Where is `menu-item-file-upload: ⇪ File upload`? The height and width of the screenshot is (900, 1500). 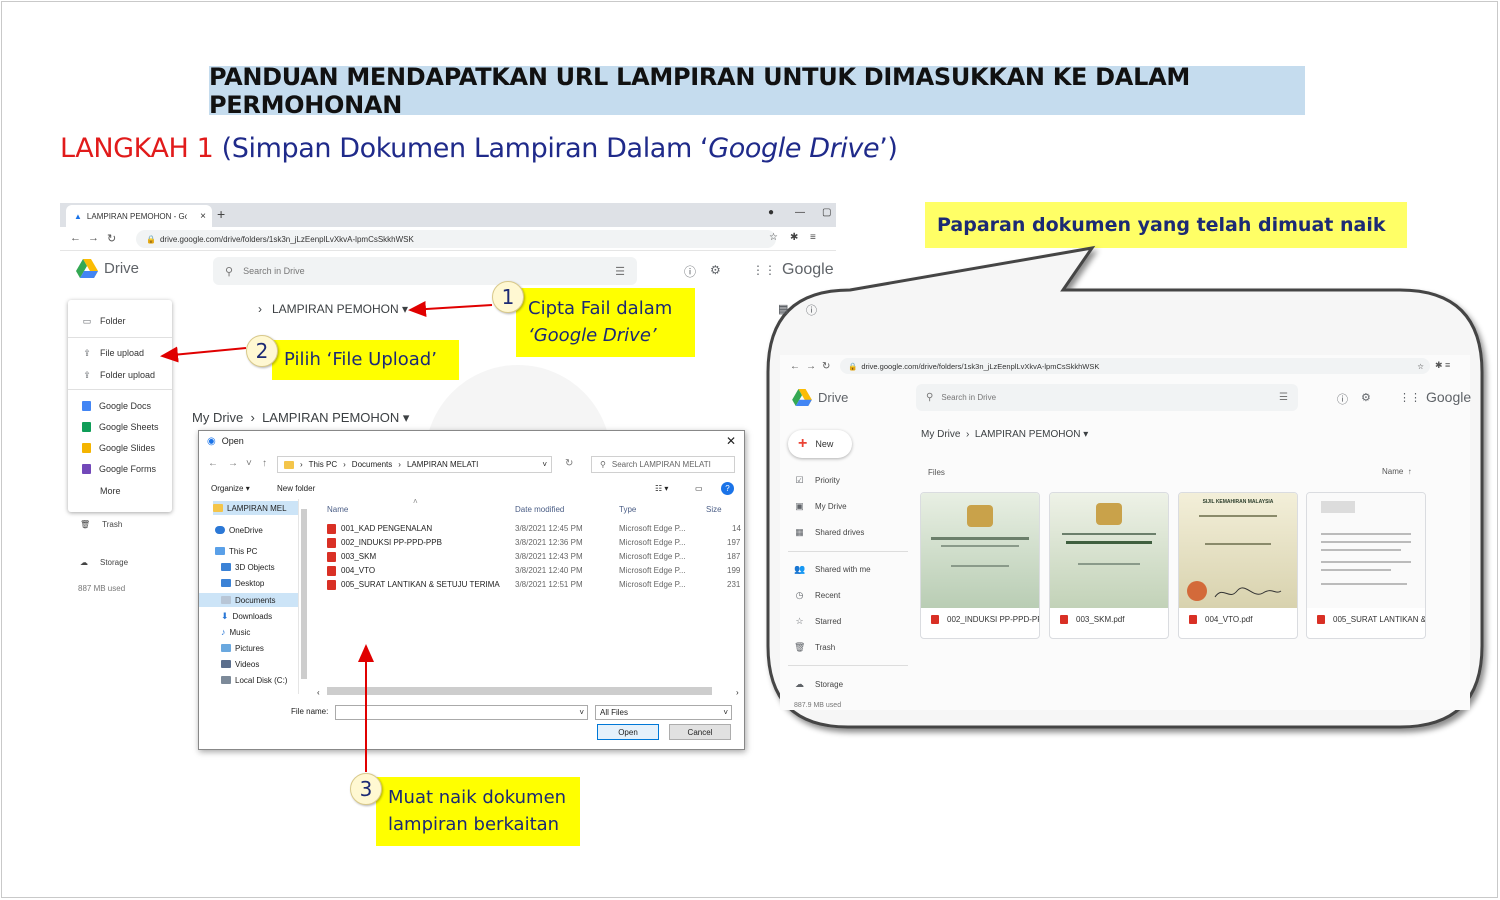
menu-item-file-upload: ⇪ File upload is located at coordinates (120, 353).